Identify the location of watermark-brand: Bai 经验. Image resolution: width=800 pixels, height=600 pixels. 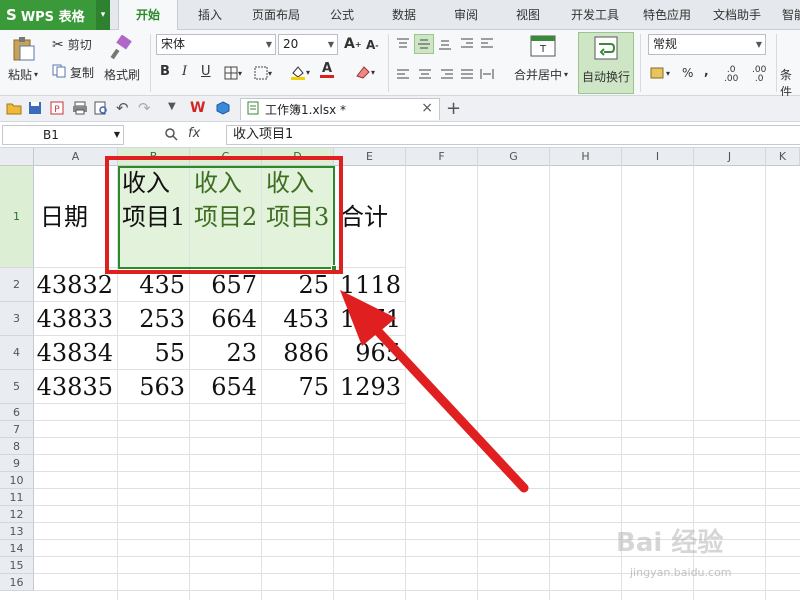
(670, 543).